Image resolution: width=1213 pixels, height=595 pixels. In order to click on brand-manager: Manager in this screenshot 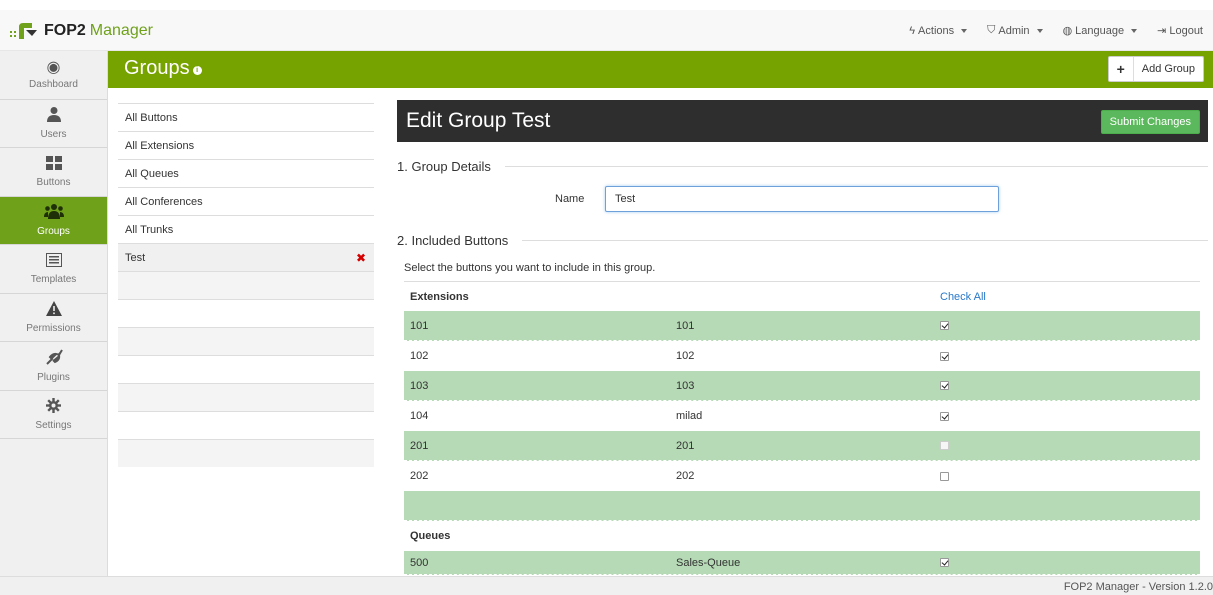, I will do `click(121, 30)`.